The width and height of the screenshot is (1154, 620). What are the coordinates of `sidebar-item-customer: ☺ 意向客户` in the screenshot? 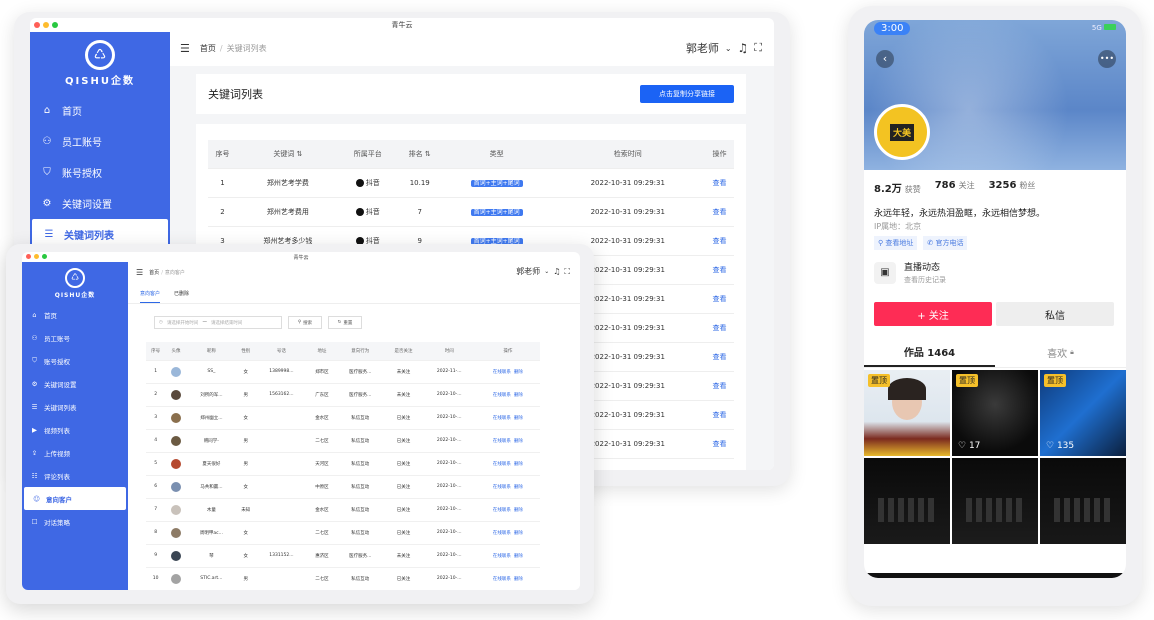 It's located at (75, 498).